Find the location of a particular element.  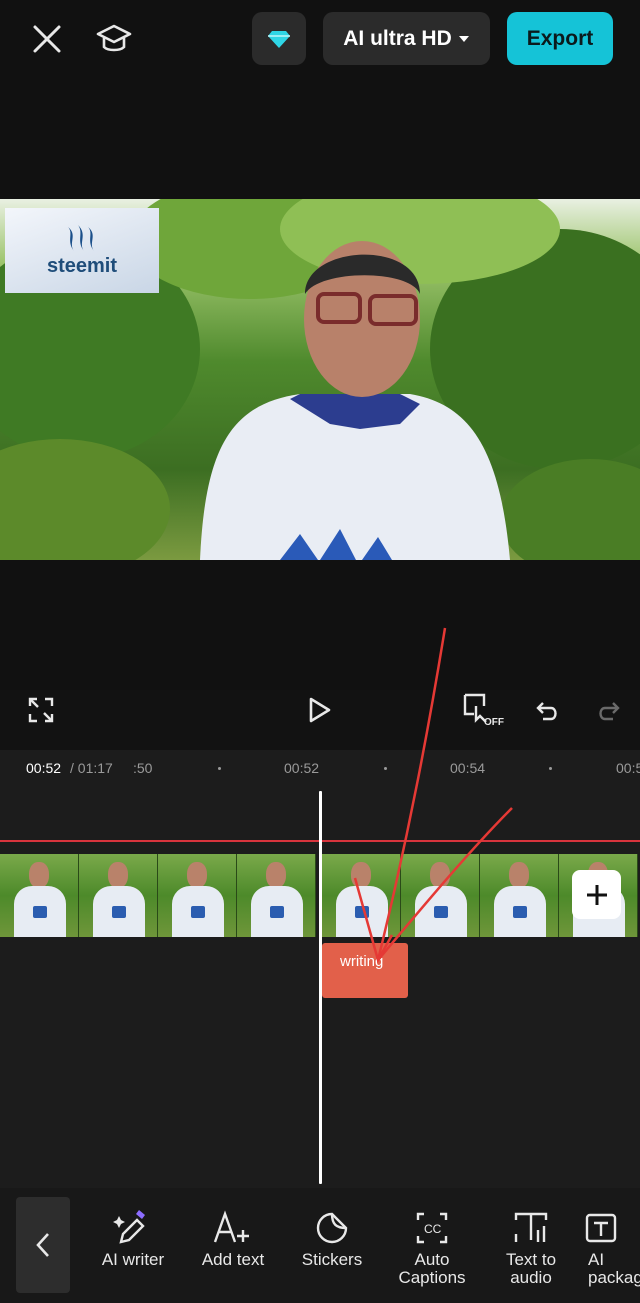

tool-label: Add text is located at coordinates (233, 1259).